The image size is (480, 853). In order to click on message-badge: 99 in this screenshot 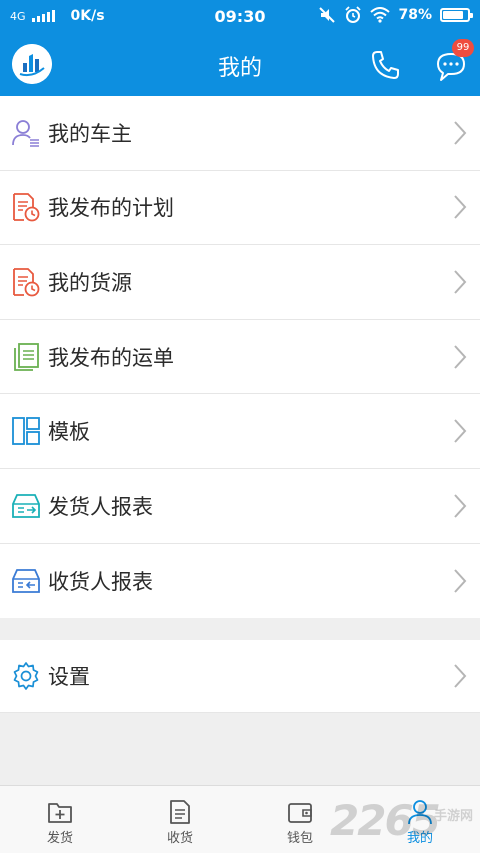, I will do `click(463, 48)`.